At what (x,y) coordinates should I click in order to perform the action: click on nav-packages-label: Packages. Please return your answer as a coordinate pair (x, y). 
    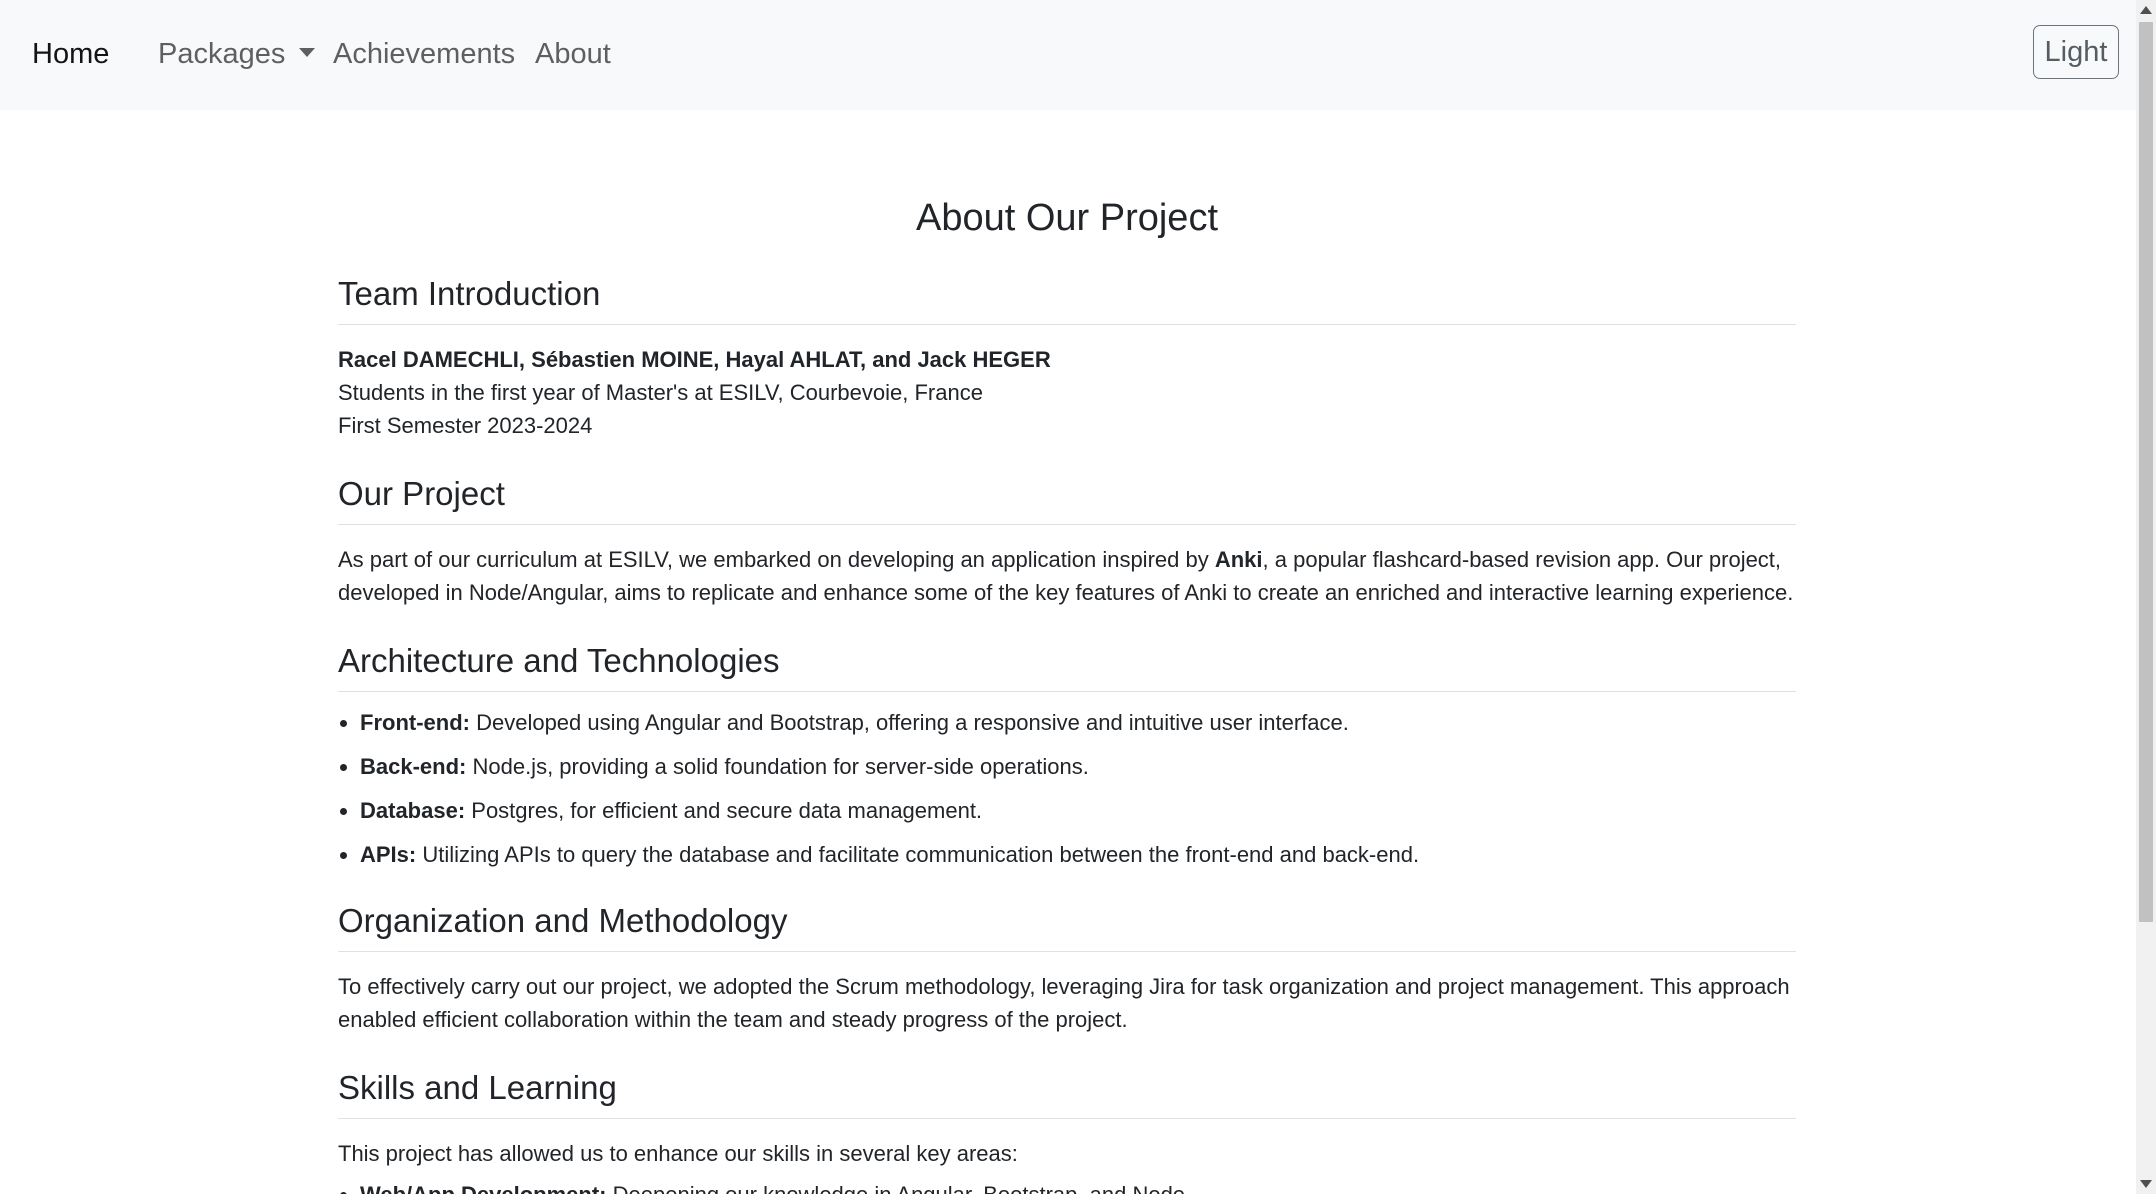
    Looking at the image, I should click on (222, 54).